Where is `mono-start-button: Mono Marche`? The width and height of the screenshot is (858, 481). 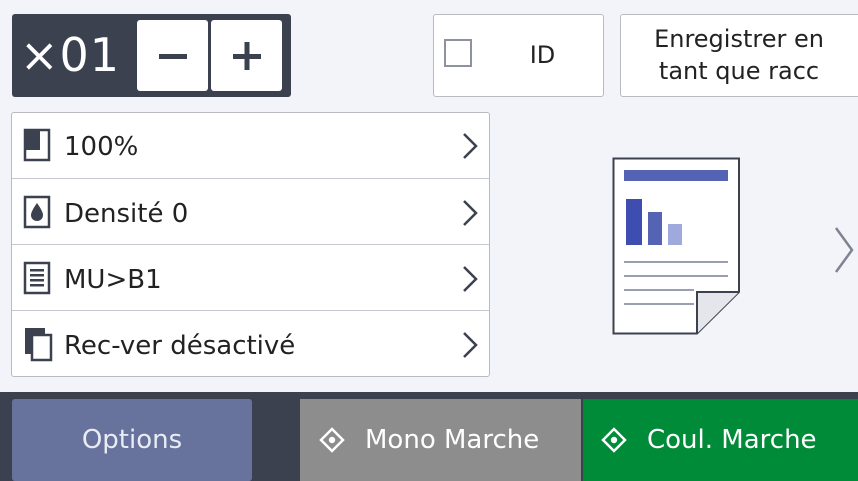
mono-start-button: Mono Marche is located at coordinates (440, 440).